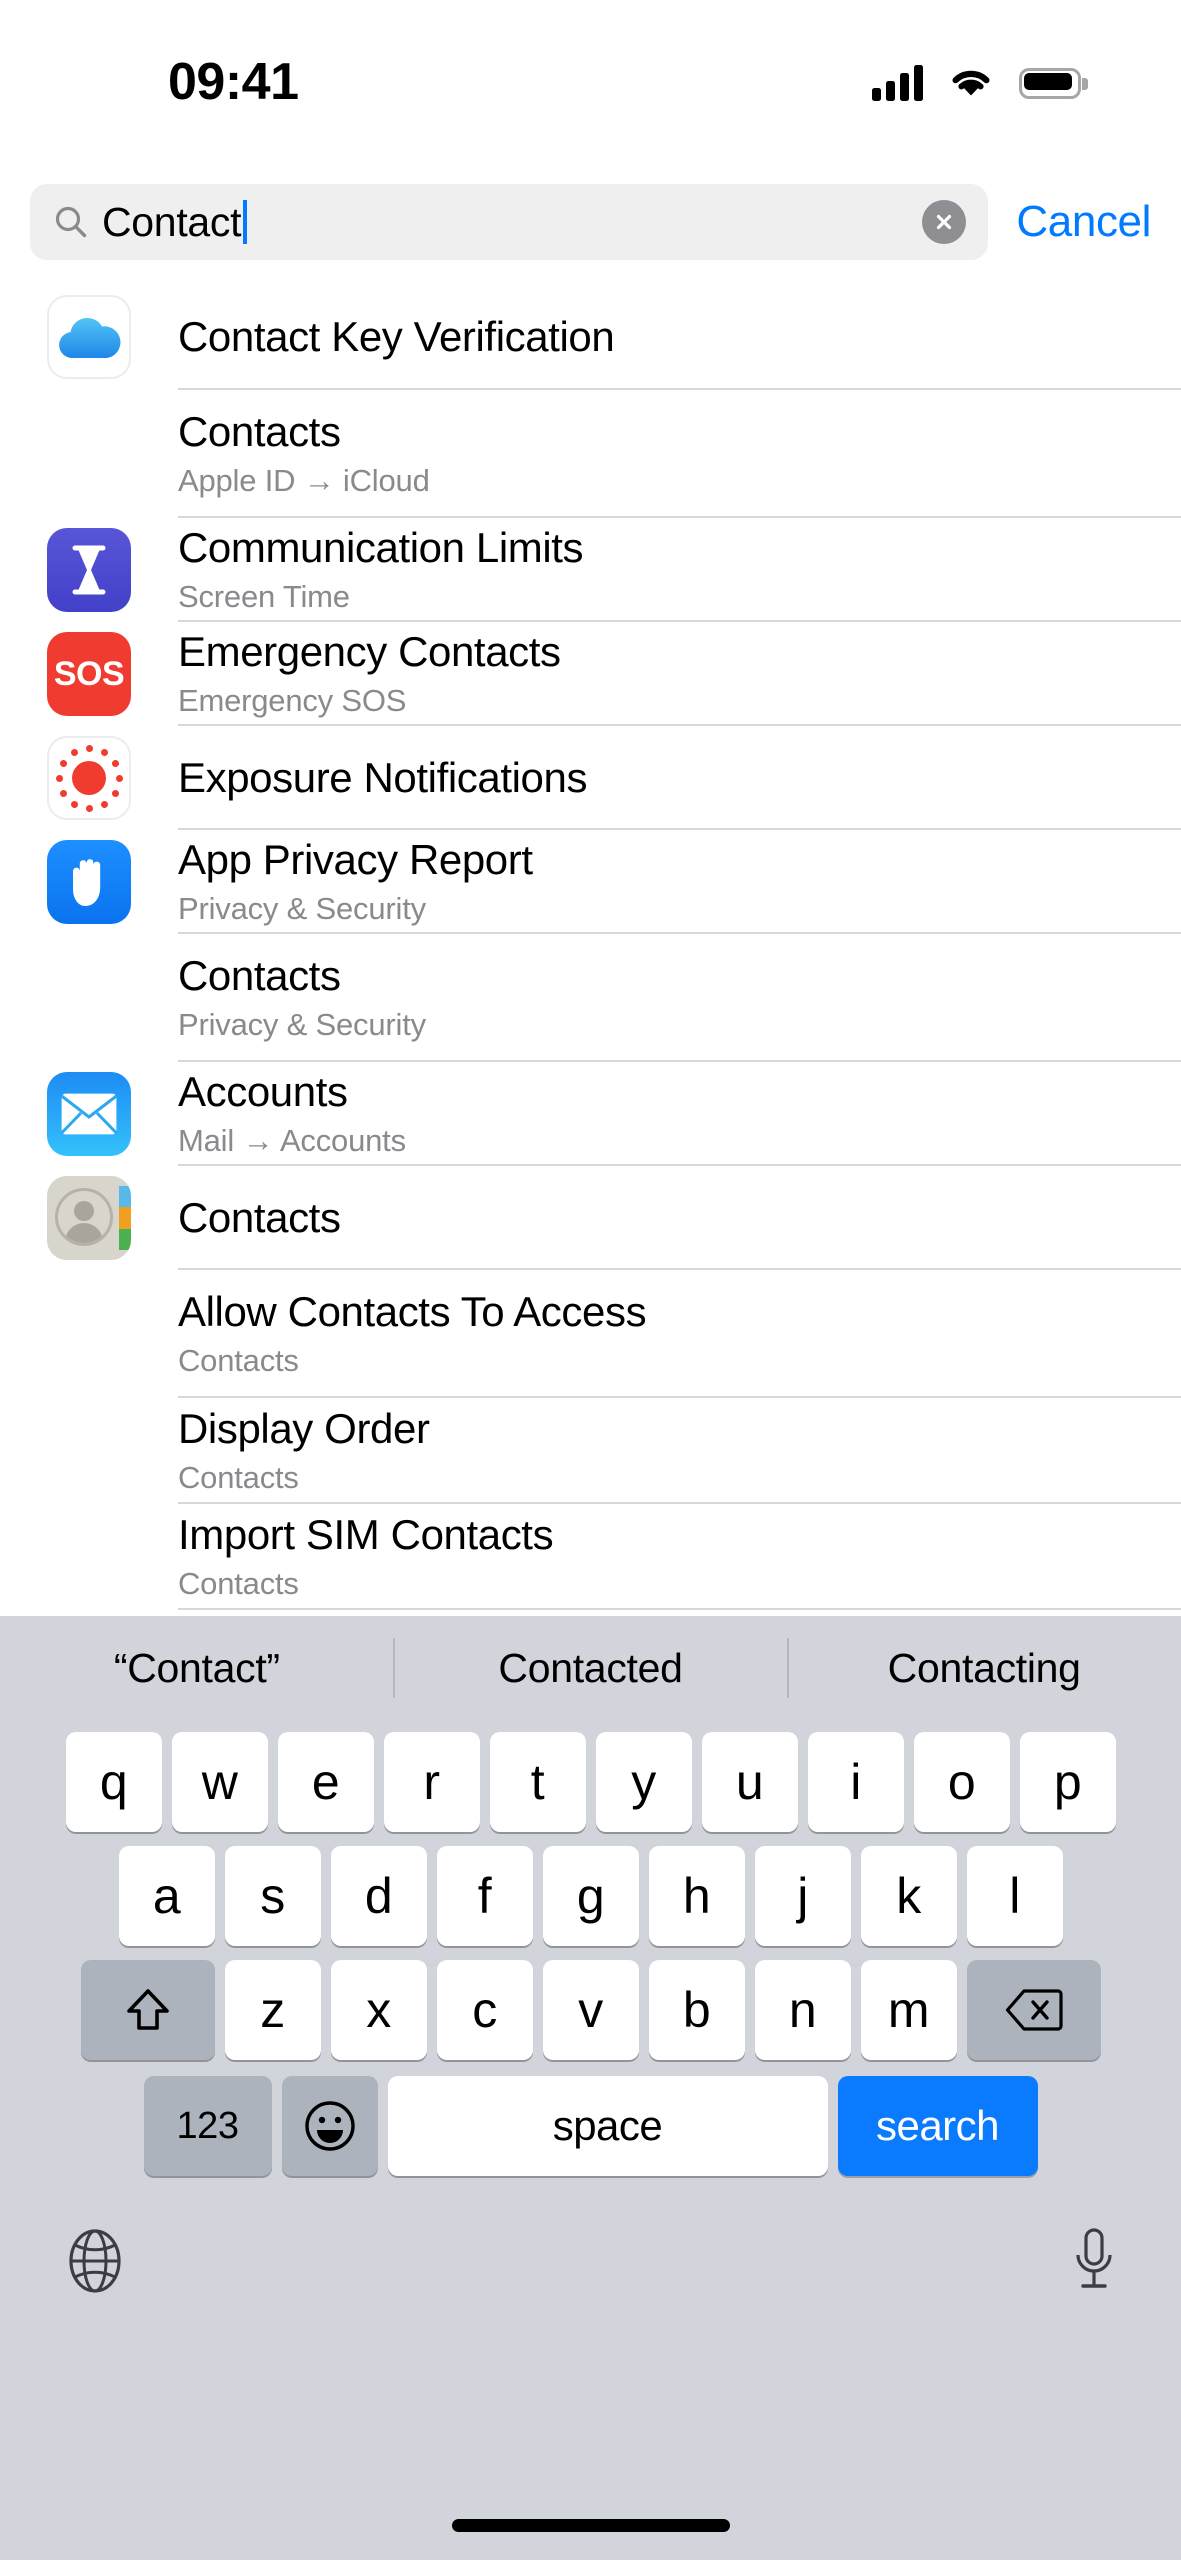 The image size is (1181, 2560). I want to click on numbers-key: 123, so click(207, 2126).